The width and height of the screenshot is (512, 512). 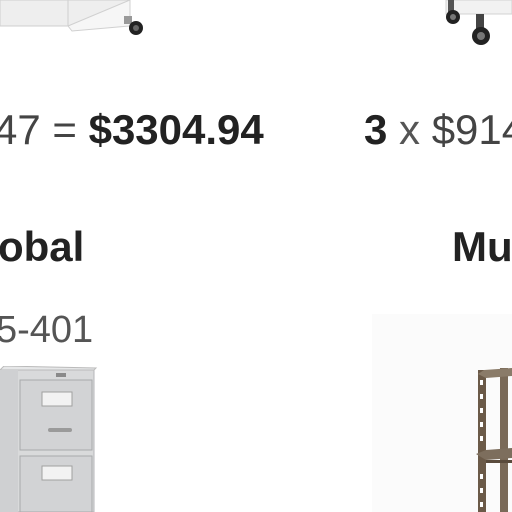 What do you see at coordinates (471, 129) in the screenshot?
I see `unit-price: $914` at bounding box center [471, 129].